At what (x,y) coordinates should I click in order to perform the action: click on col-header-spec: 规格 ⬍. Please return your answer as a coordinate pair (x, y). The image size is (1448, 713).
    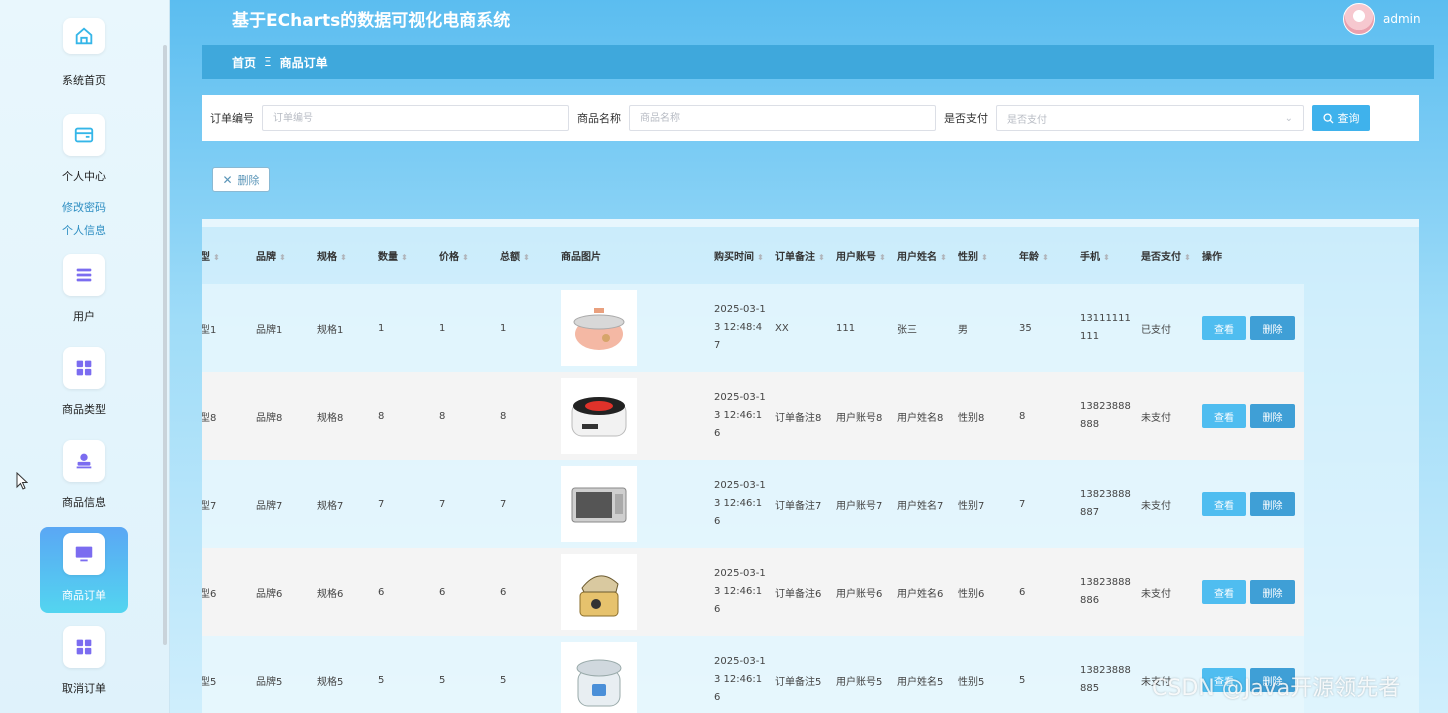
    Looking at the image, I should click on (339, 255).